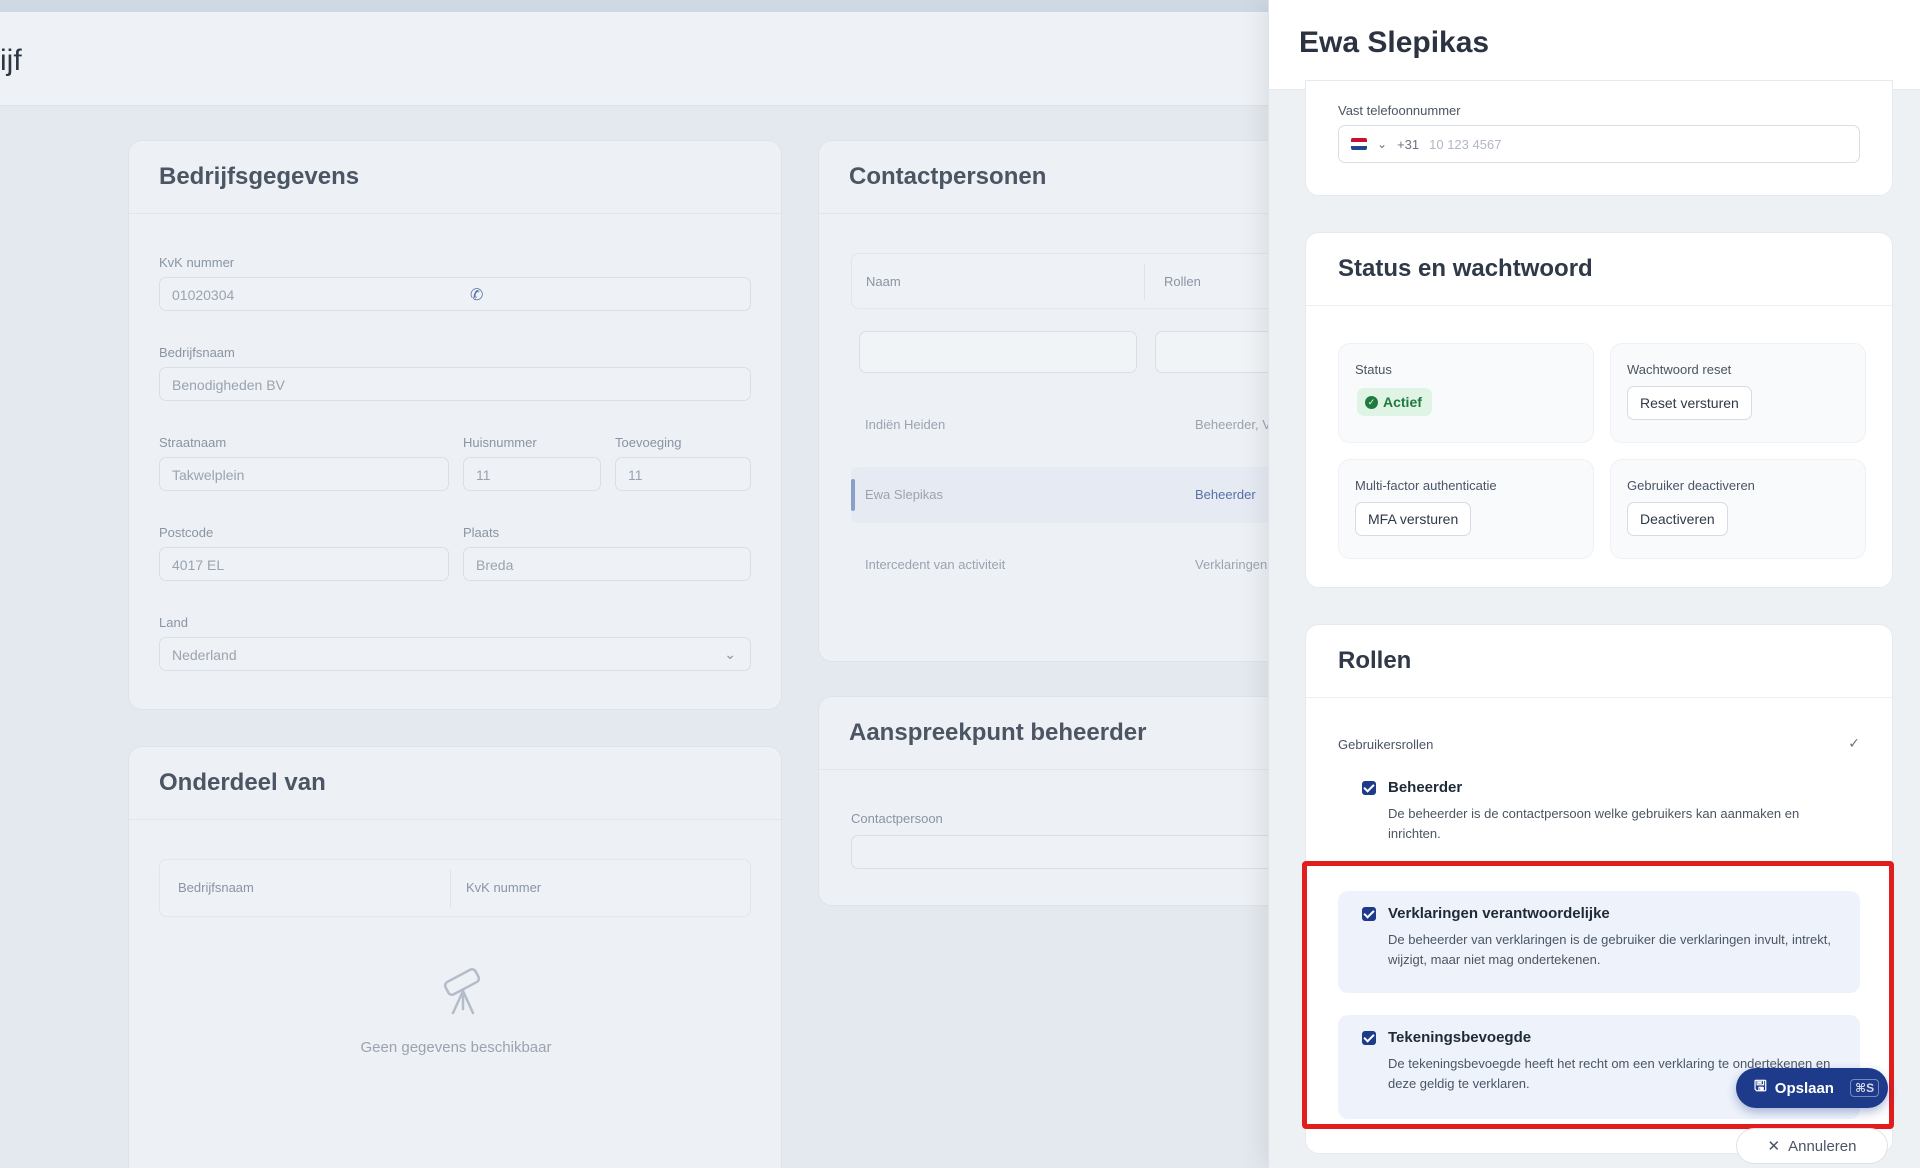  What do you see at coordinates (648, 442) in the screenshot?
I see `addition-label: Toevoeging` at bounding box center [648, 442].